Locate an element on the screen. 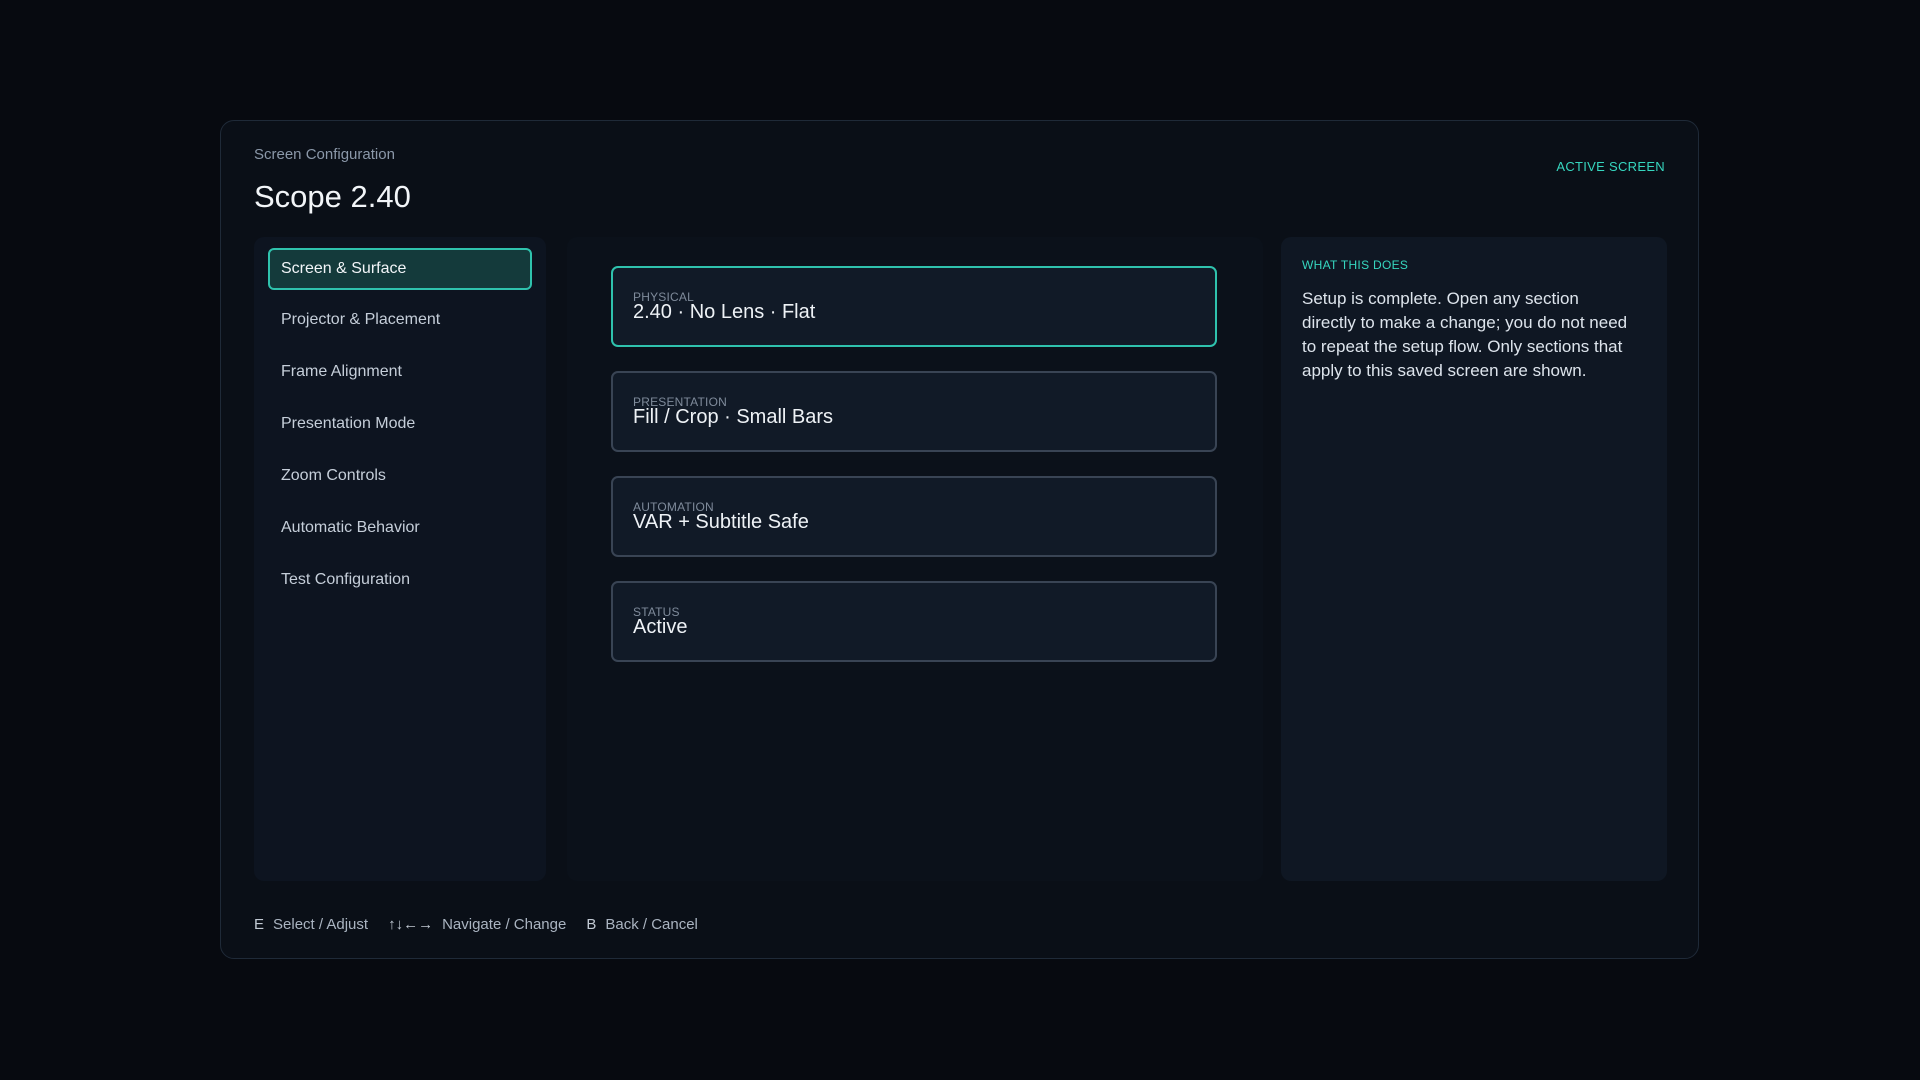  key-b-label: B is located at coordinates (591, 924).